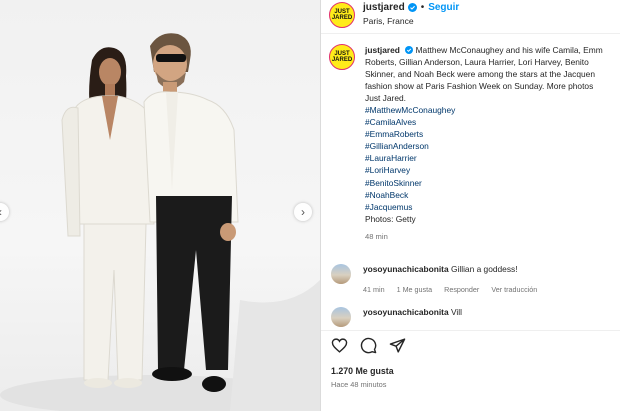  Describe the element at coordinates (456, 312) in the screenshot. I see `comment-text: Vill` at that location.